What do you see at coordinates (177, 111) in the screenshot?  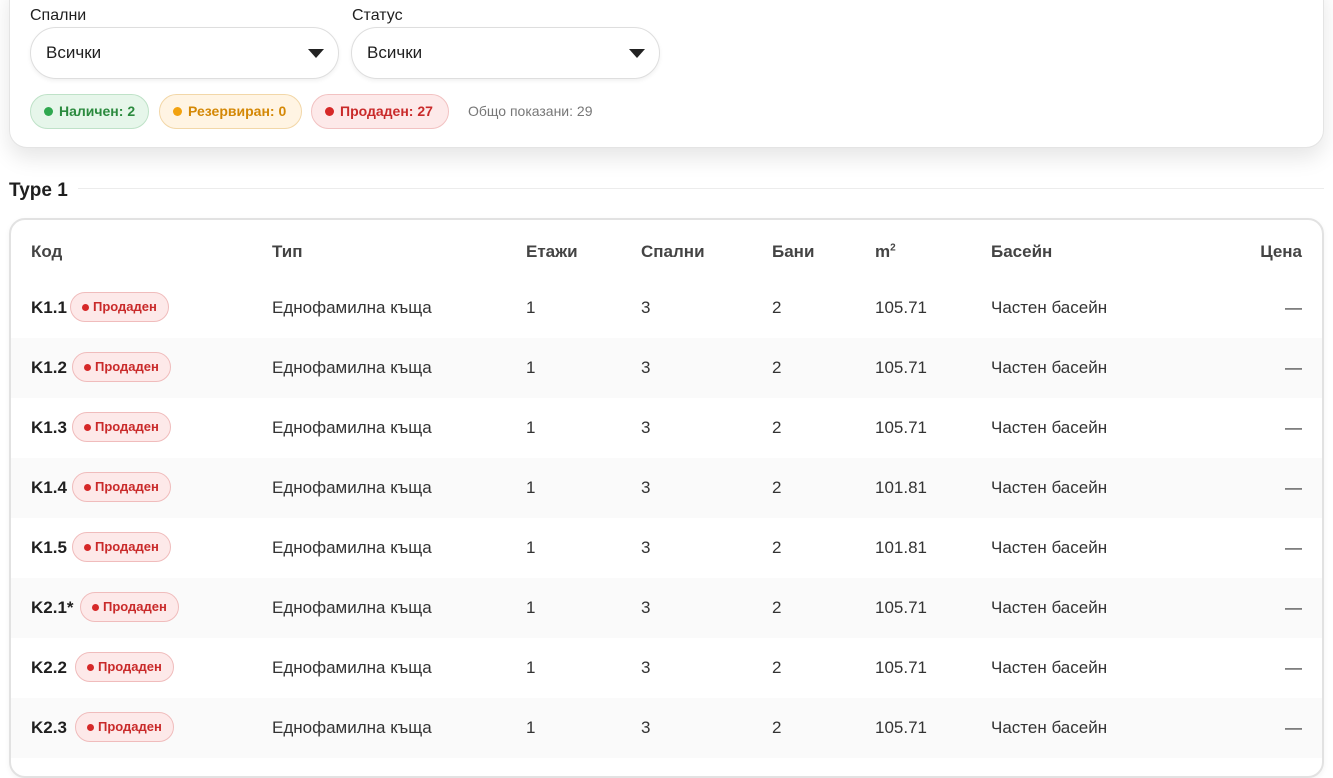 I see `orange-dot-icon` at bounding box center [177, 111].